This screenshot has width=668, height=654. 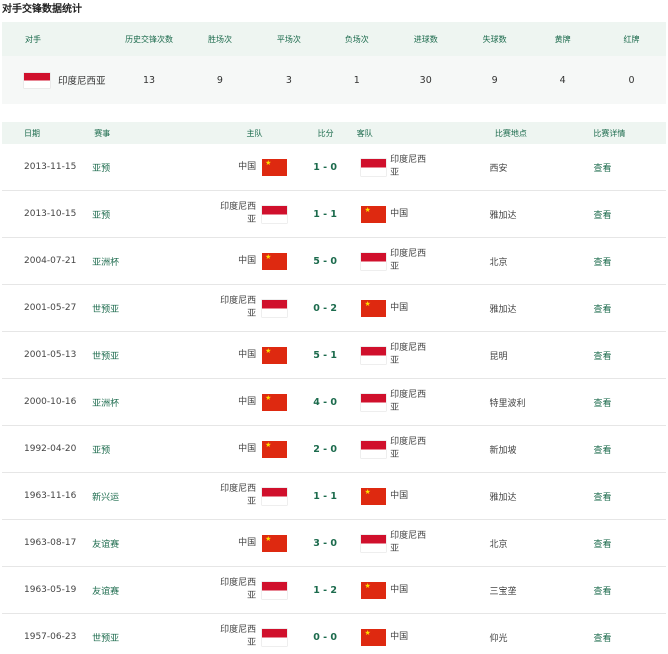 What do you see at coordinates (50, 167) in the screenshot?
I see `match-date: 2013-11-15` at bounding box center [50, 167].